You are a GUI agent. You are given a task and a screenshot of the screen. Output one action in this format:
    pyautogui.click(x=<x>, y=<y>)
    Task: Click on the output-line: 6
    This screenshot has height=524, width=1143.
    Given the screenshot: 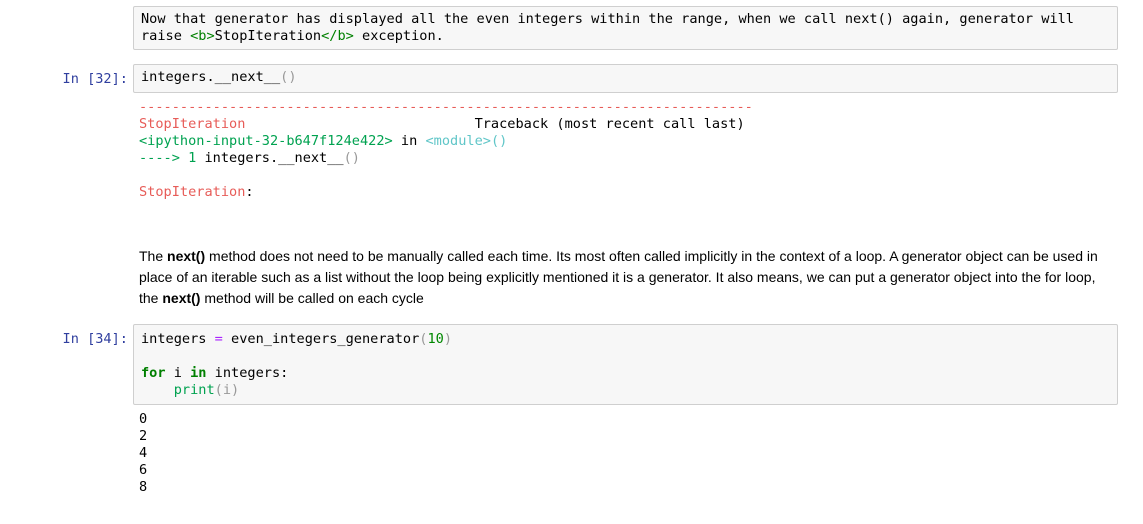 What is the action you would take?
    pyautogui.click(x=143, y=470)
    